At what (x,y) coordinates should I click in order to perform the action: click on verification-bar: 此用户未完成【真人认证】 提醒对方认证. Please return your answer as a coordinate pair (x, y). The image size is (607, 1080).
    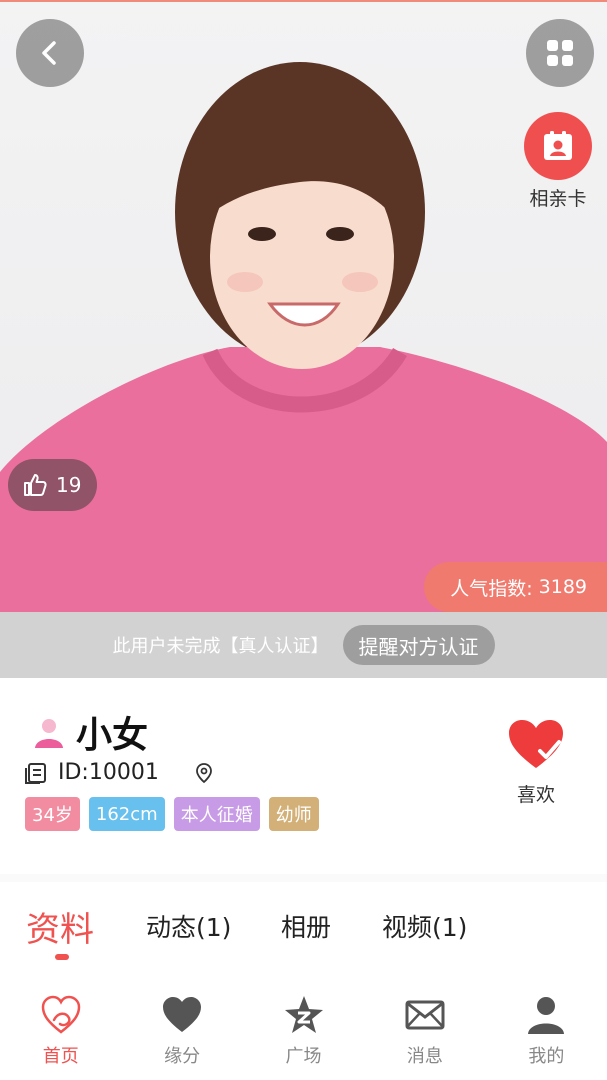
    Looking at the image, I should click on (303, 645).